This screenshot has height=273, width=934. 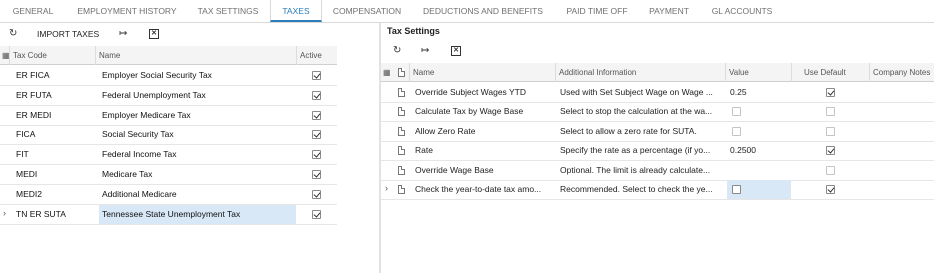 What do you see at coordinates (197, 75) in the screenshot?
I see `tax-name-cell: Employer Social Security Tax` at bounding box center [197, 75].